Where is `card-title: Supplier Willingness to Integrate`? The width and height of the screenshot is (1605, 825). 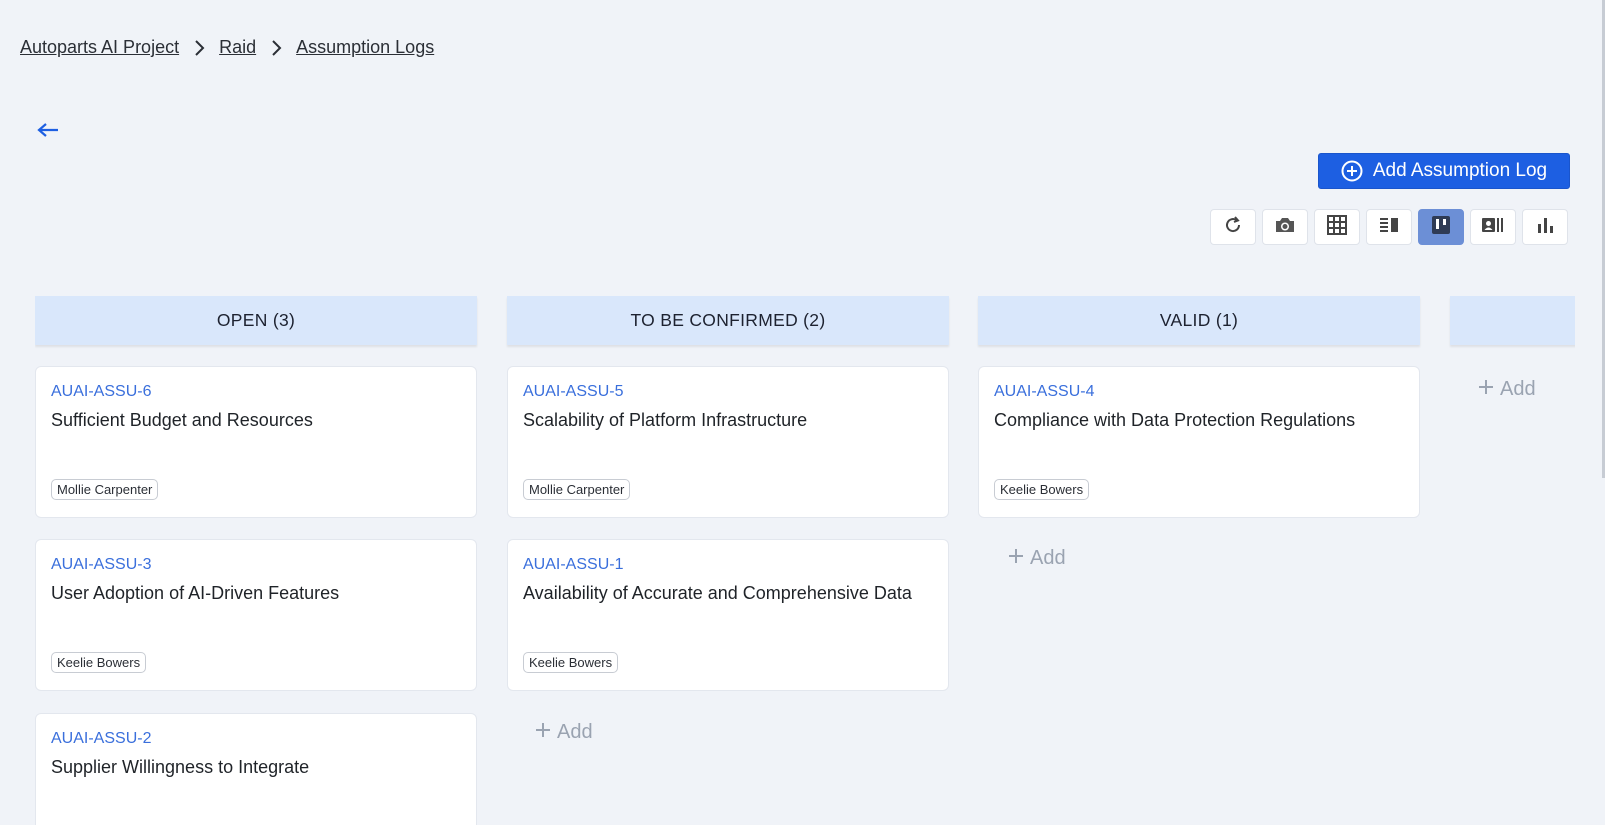 card-title: Supplier Willingness to Integrate is located at coordinates (180, 767).